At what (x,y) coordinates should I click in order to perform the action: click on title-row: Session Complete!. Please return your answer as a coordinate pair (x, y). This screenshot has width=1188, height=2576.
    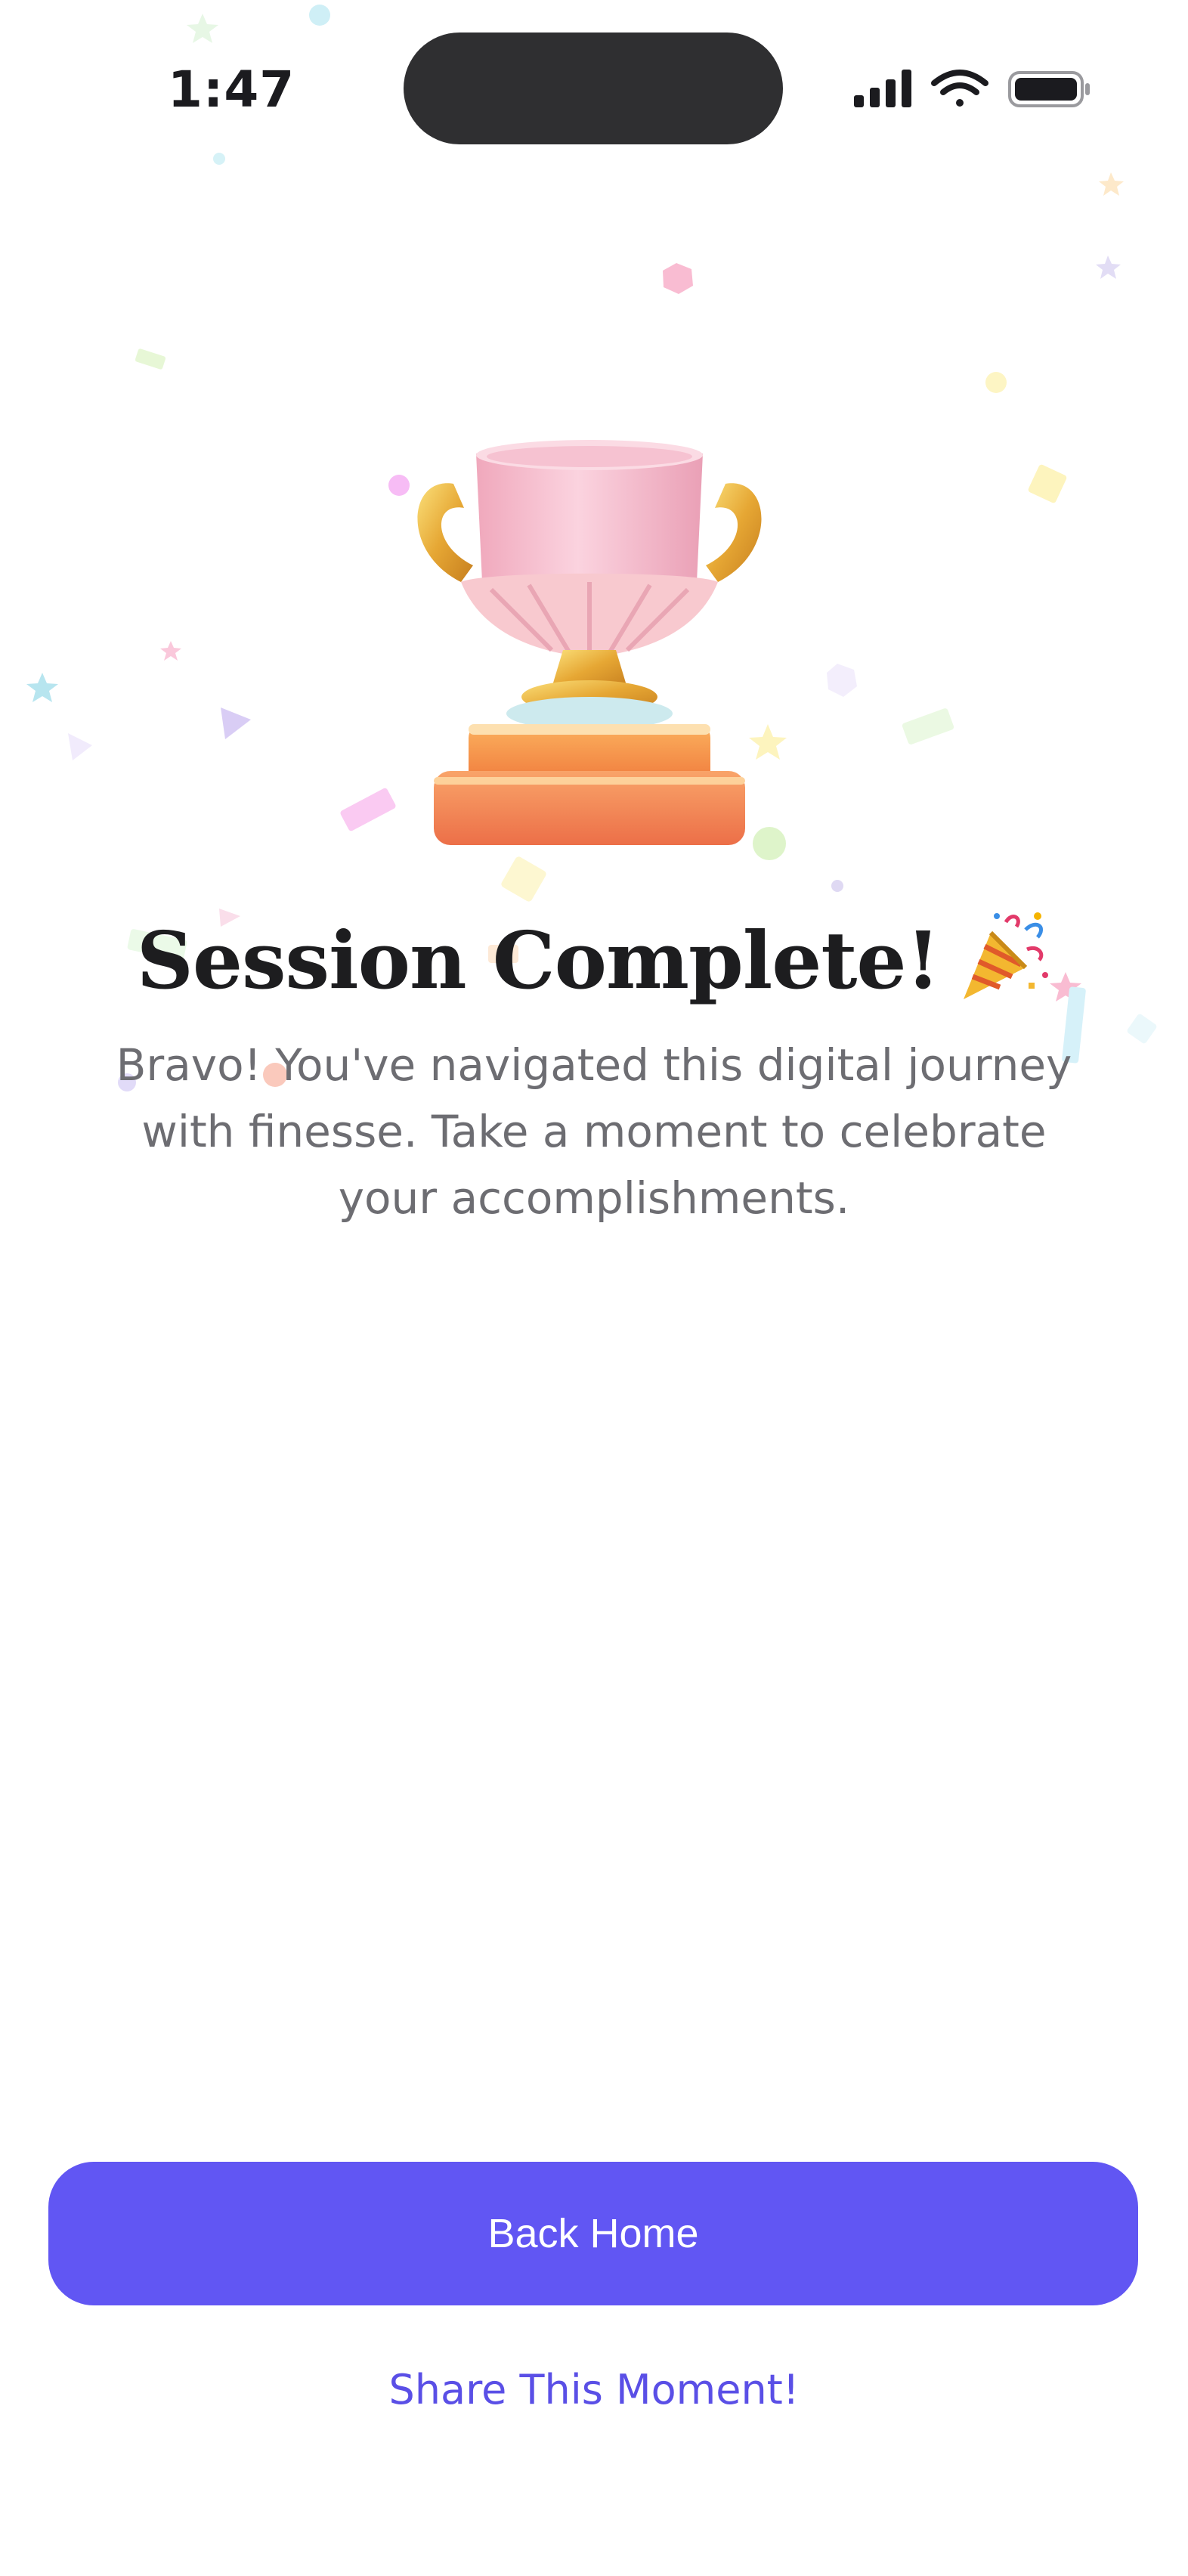
    Looking at the image, I should click on (594, 960).